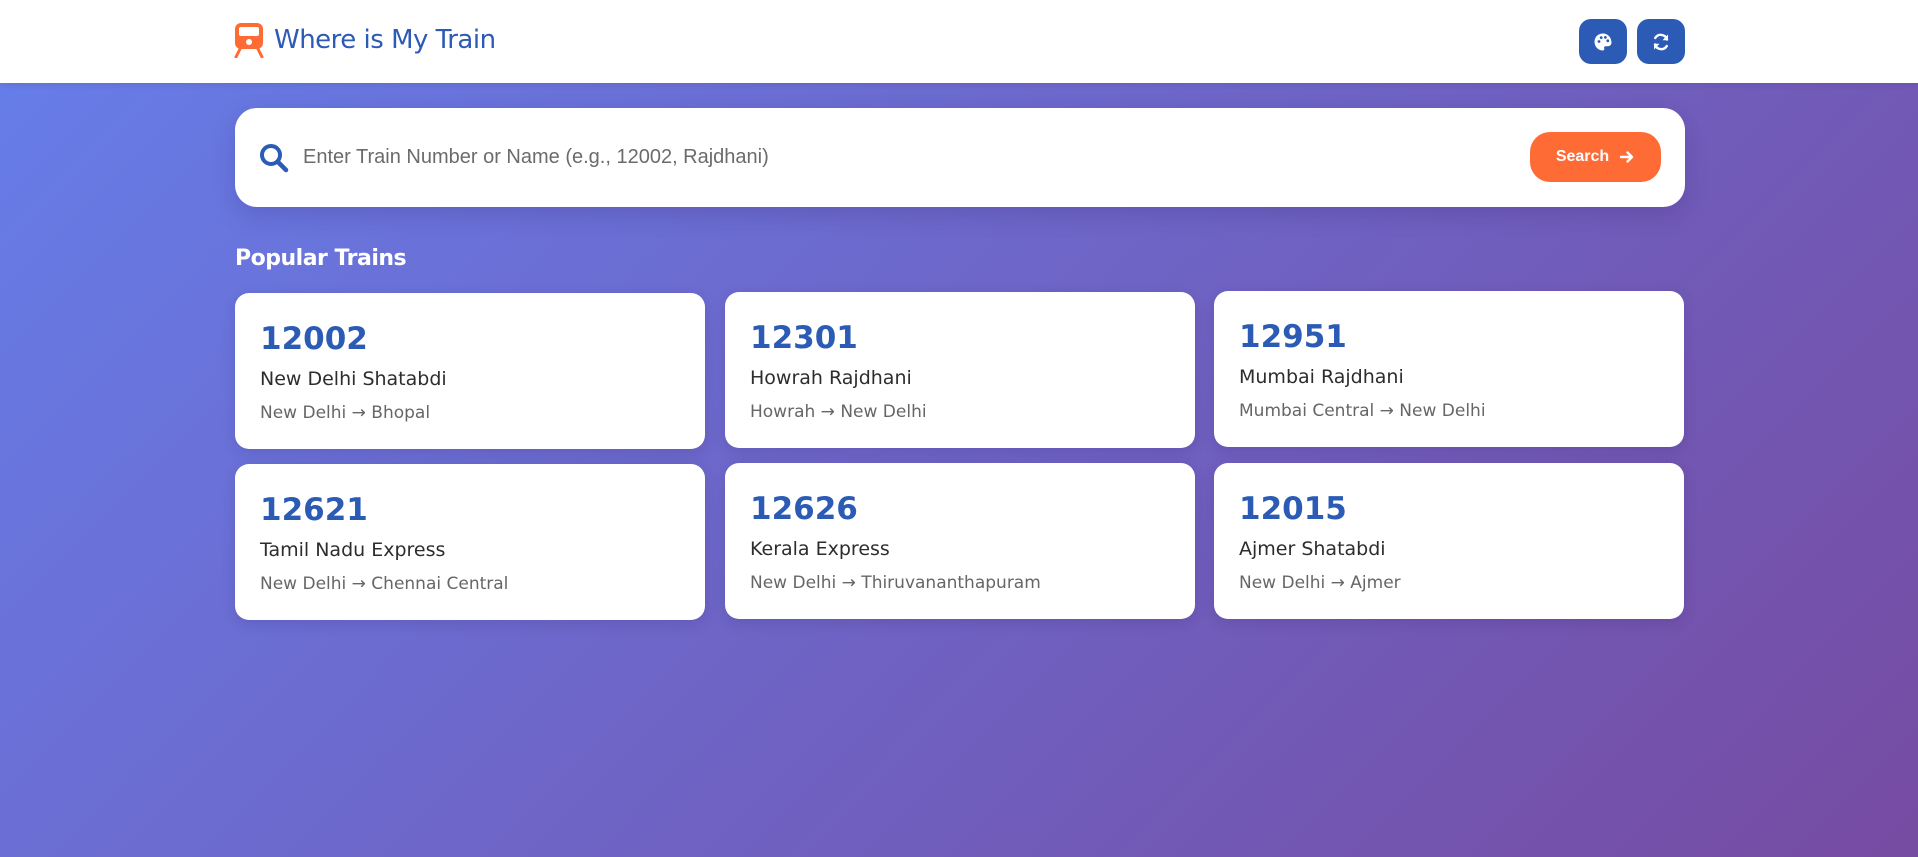 This screenshot has width=1918, height=857. I want to click on train-name: Mumbai Rajdhani, so click(1321, 377).